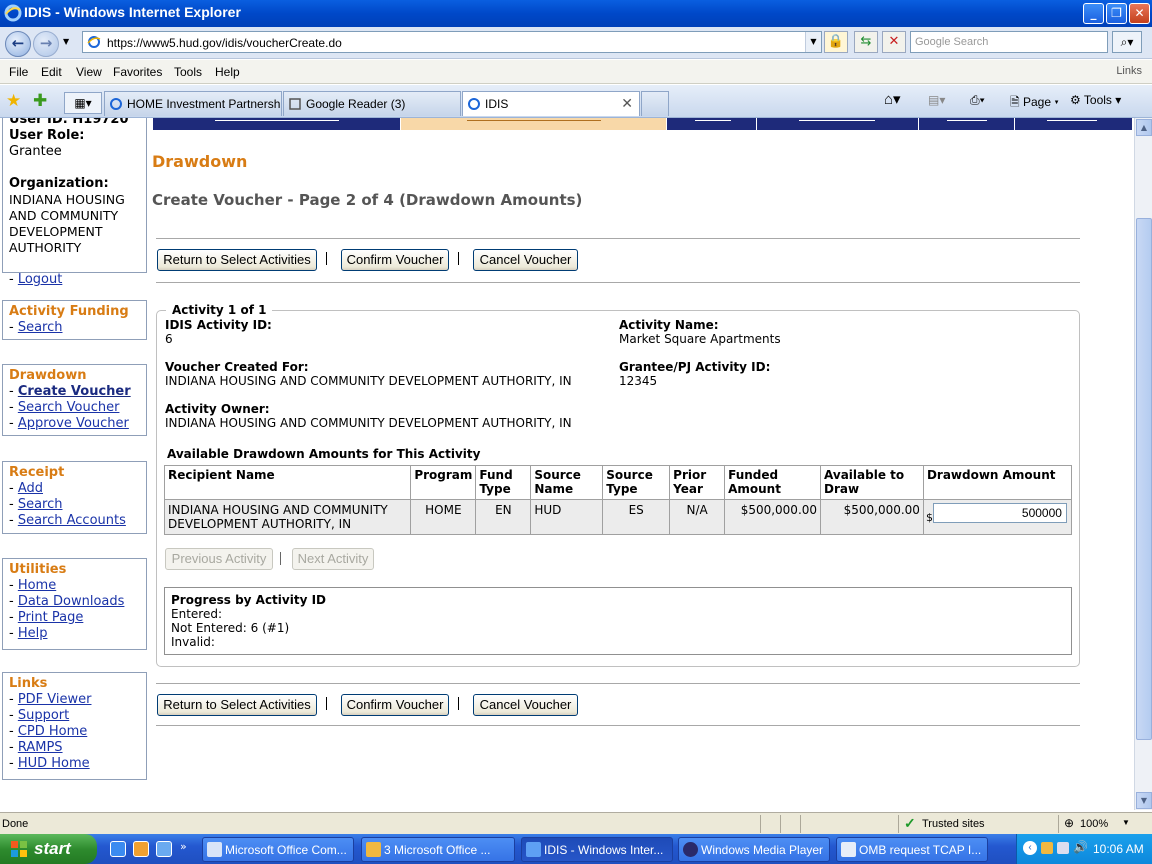 Image resolution: width=1152 pixels, height=864 pixels. Describe the element at coordinates (43, 715) in the screenshot. I see `sidebar-item-support: Support` at that location.